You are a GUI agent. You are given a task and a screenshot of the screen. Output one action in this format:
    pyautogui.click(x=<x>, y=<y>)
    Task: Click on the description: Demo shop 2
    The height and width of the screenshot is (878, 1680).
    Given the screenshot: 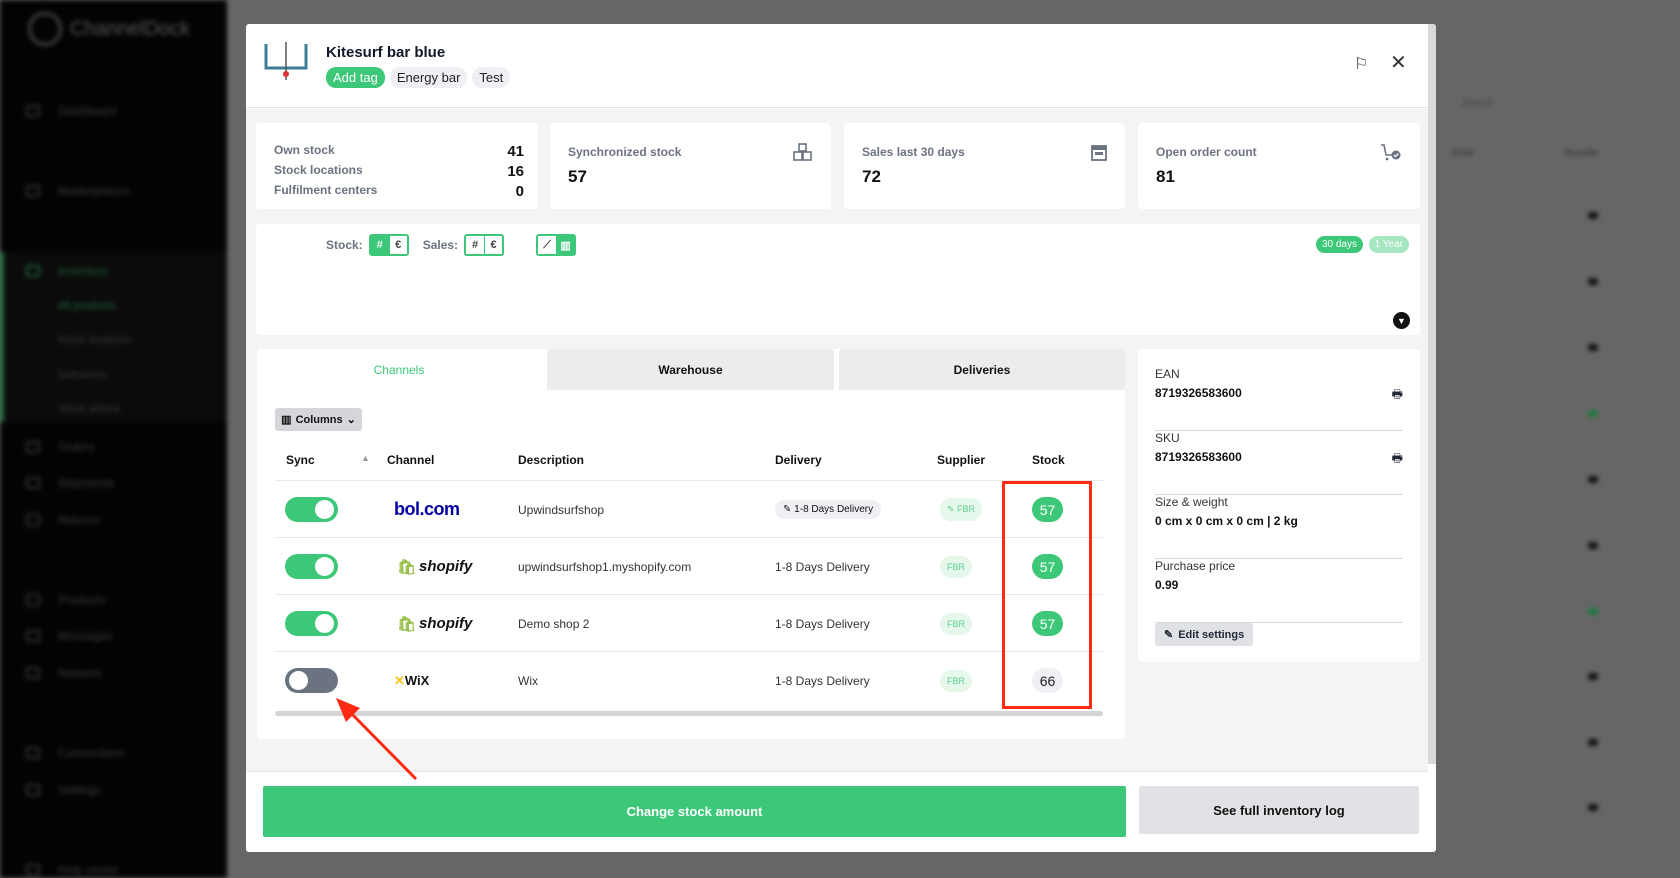 What is the action you would take?
    pyautogui.click(x=554, y=623)
    